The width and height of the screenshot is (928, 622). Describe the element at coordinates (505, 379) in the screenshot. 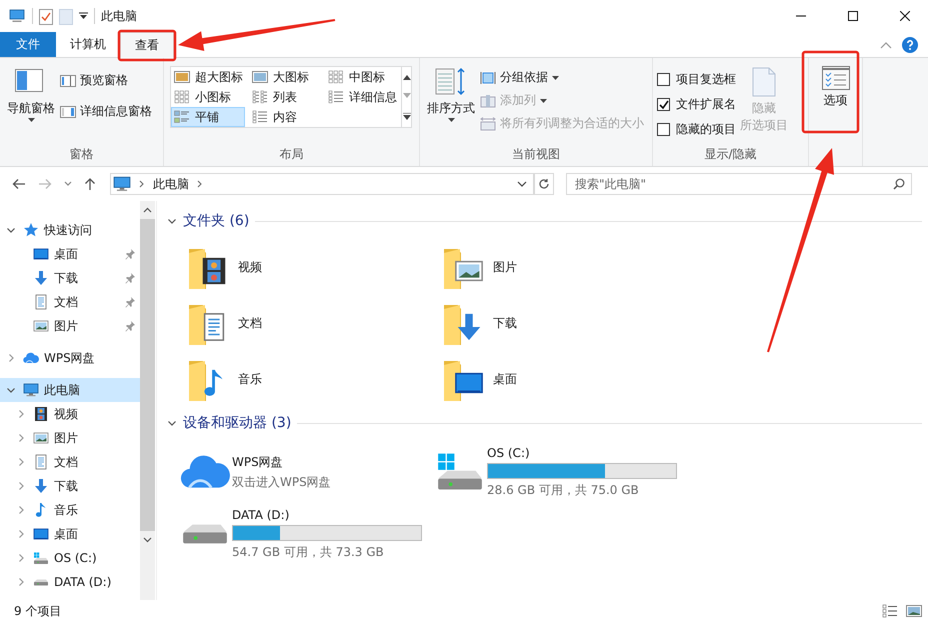

I see `folder-name: 桌面` at that location.